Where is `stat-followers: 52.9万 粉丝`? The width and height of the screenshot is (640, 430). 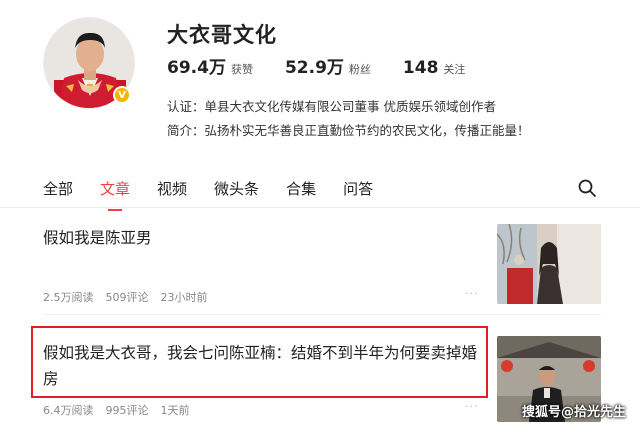
stat-followers: 52.9万 粉丝 is located at coordinates (328, 65).